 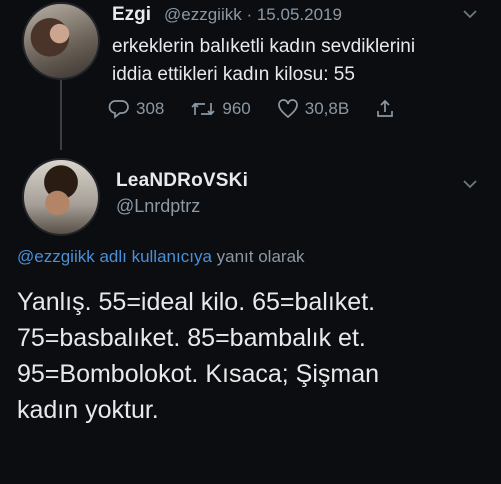 What do you see at coordinates (203, 109) in the screenshot?
I see `retweet-icon` at bounding box center [203, 109].